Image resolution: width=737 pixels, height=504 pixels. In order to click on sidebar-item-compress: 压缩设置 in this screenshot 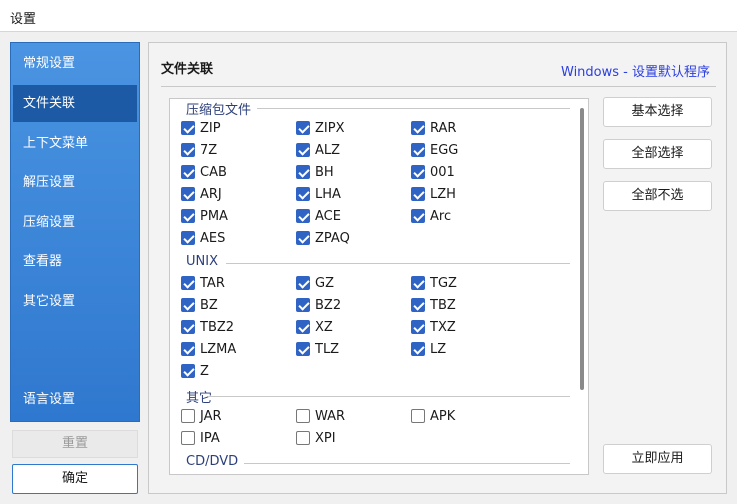, I will do `click(75, 222)`.